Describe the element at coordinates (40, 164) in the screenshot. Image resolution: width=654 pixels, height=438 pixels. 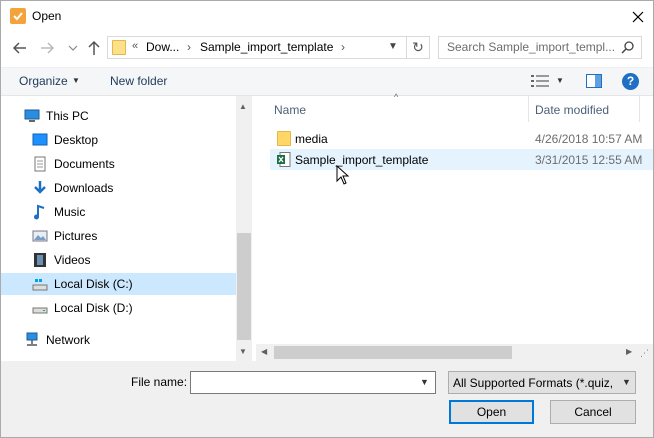
I see `documents-icon` at that location.